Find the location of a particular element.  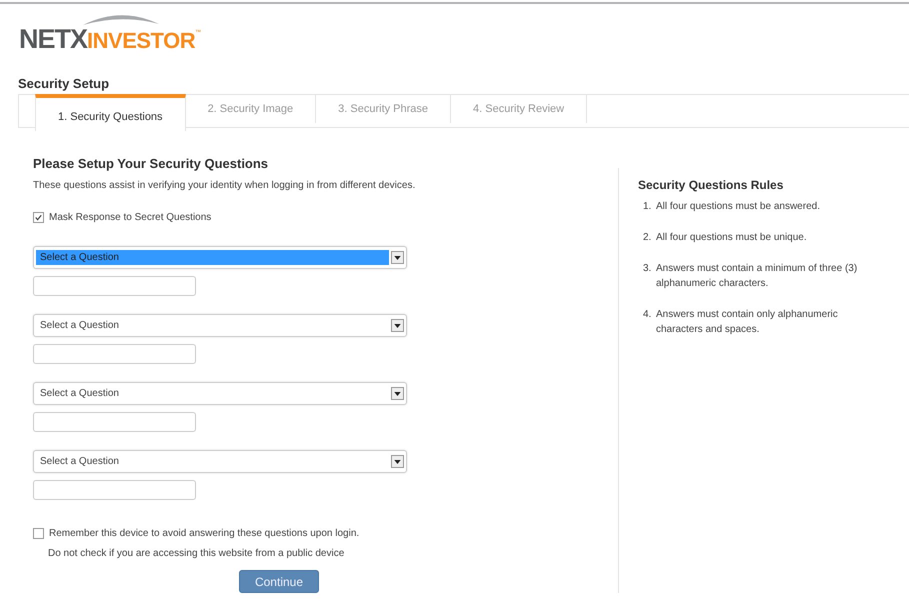

checkbox-label: Remember this device to avoid answering these questions upon login. is located at coordinates (204, 533).